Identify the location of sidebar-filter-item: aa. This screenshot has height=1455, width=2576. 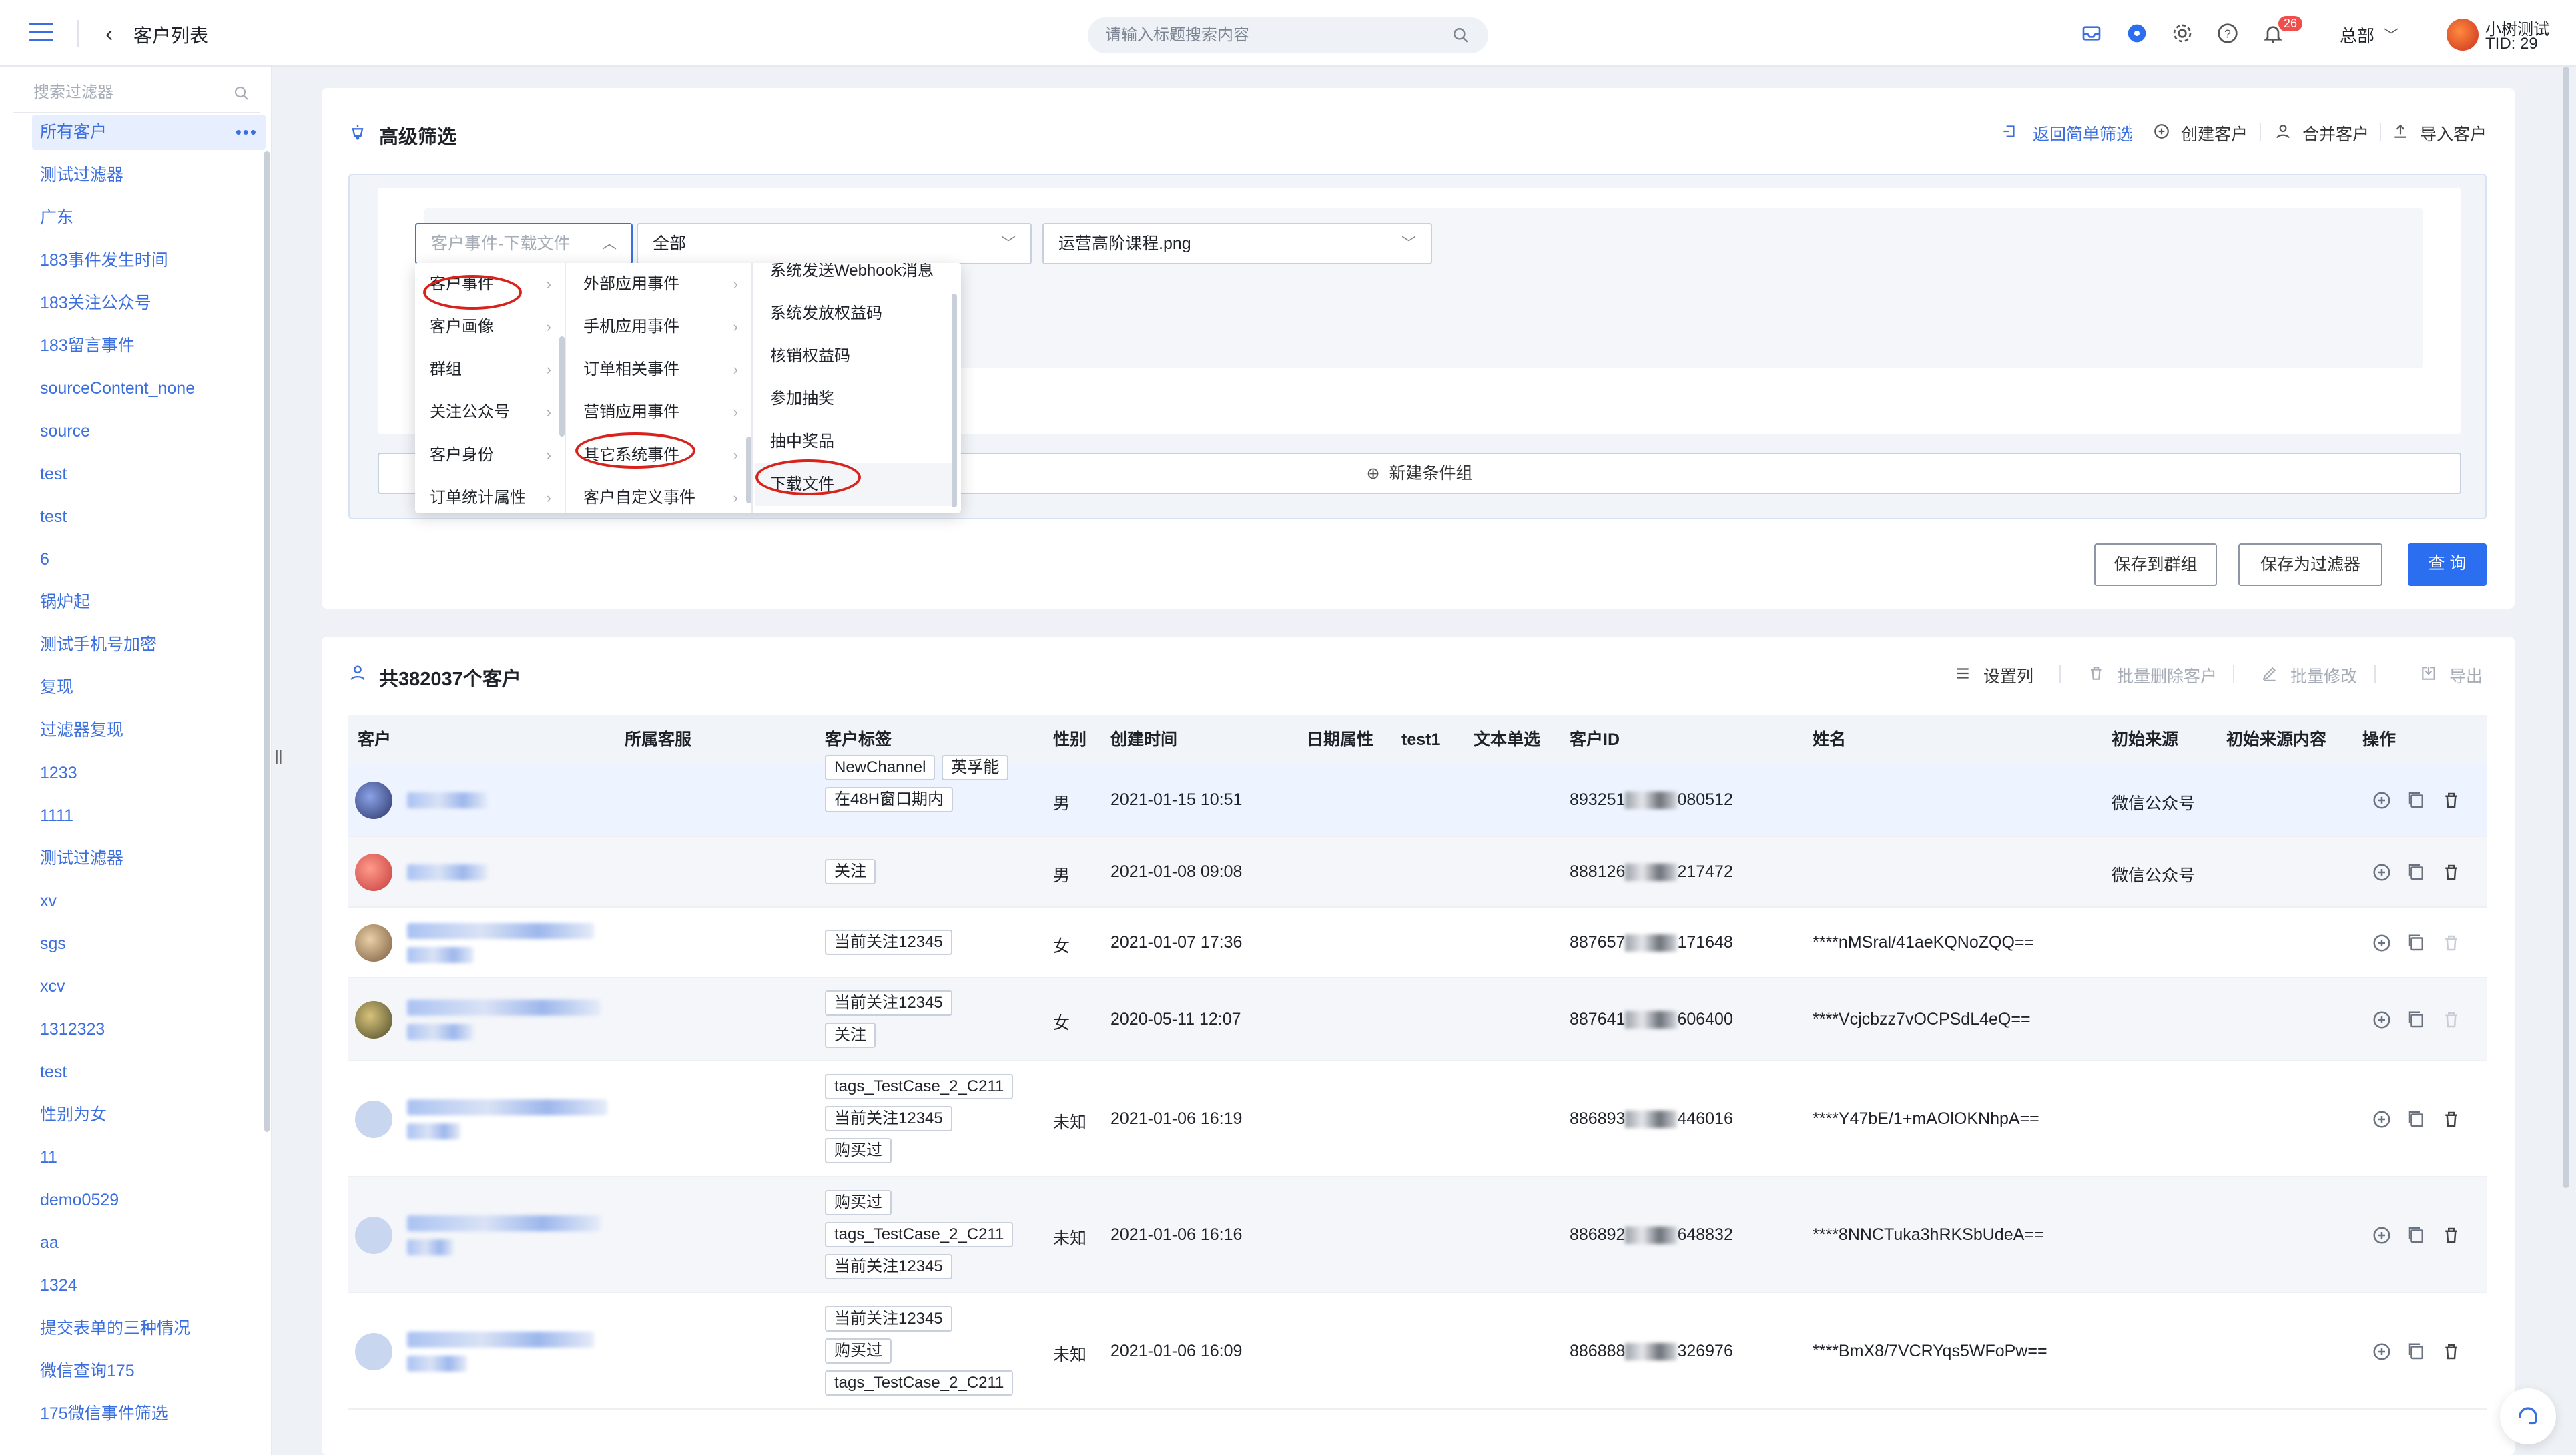
(149, 1247).